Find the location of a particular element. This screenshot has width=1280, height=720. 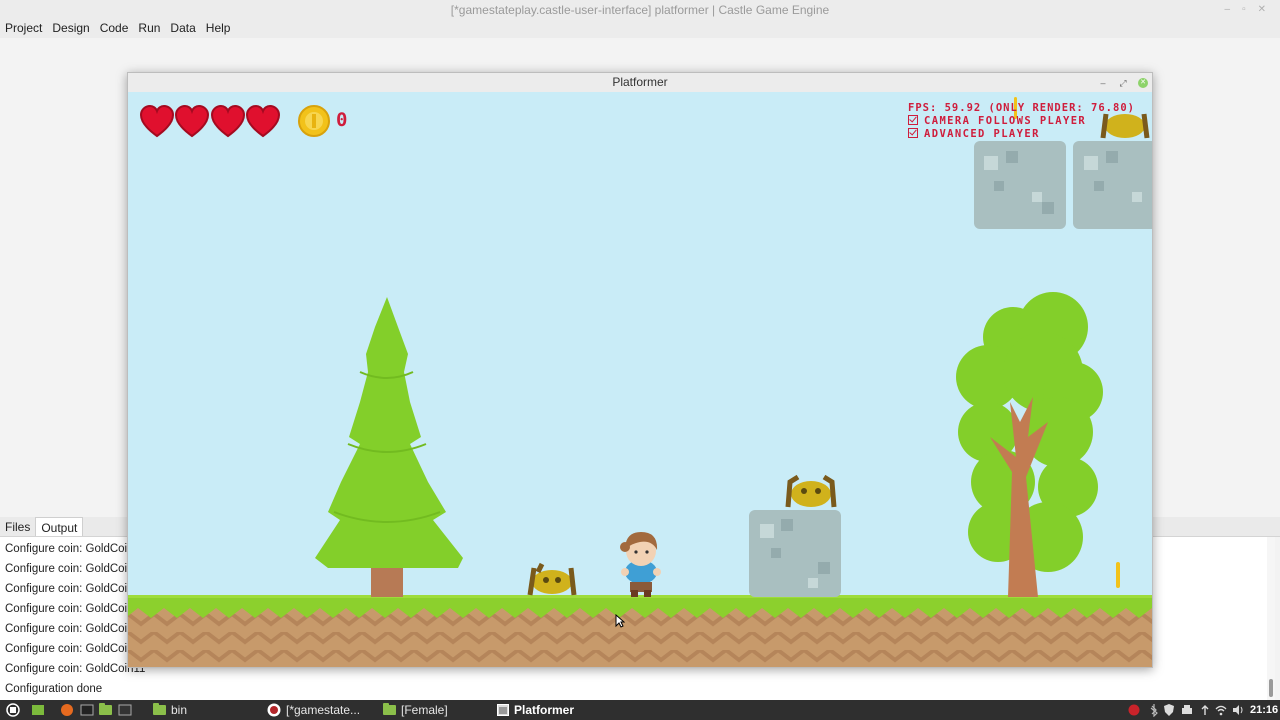

player-character is located at coordinates (640, 564).